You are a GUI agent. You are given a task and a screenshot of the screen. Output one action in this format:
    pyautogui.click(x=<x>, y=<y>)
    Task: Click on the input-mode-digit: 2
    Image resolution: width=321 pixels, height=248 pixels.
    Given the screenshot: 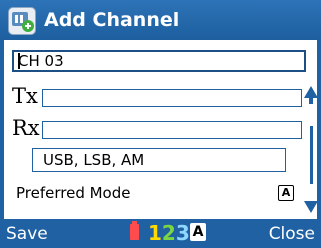 What is the action you would take?
    pyautogui.click(x=168, y=233)
    